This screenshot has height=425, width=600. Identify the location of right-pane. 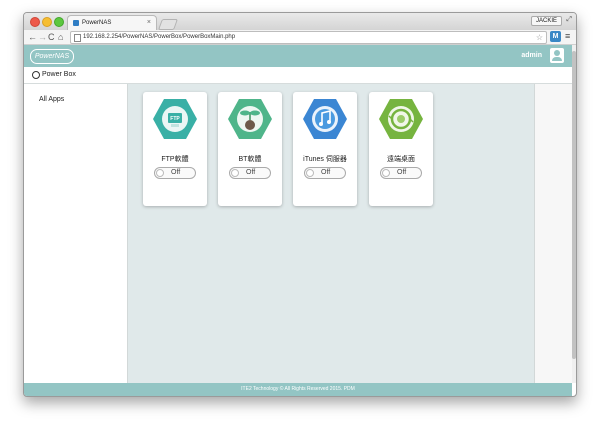
(553, 233).